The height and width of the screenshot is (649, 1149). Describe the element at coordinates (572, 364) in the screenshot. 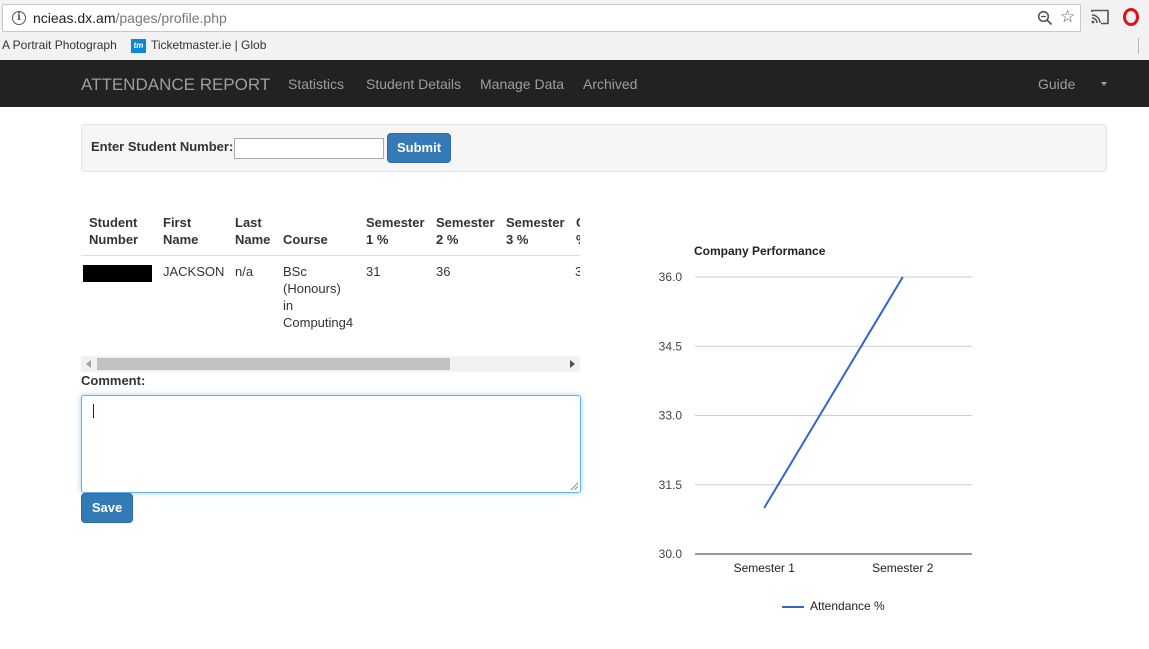

I see `scroll-right-icon` at that location.